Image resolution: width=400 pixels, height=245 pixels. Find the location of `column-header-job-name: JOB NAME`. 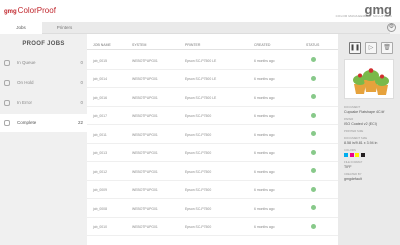

column-header-job-name: JOB NAME is located at coordinates (102, 45).